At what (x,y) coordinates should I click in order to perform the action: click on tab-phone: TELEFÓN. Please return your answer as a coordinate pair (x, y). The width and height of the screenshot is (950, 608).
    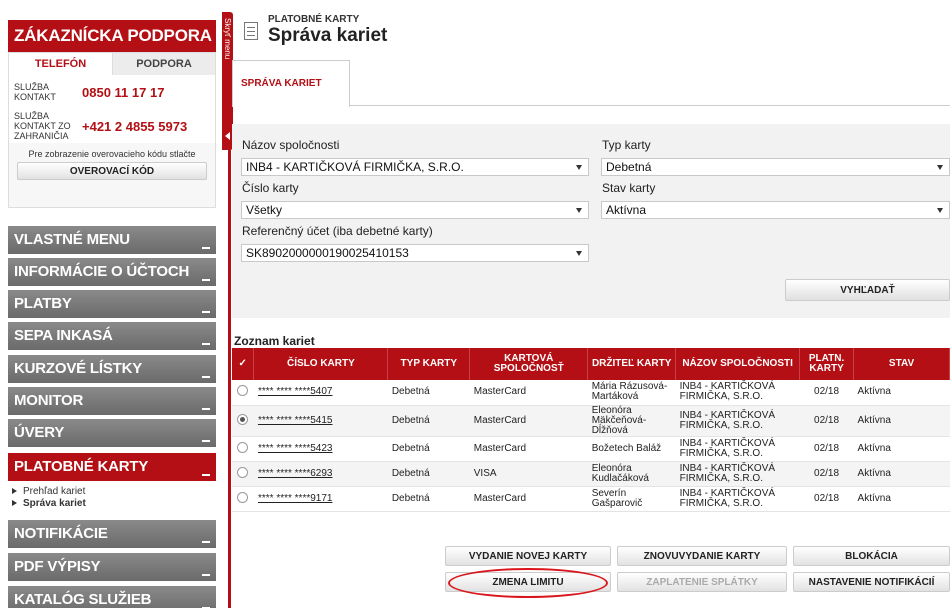
    Looking at the image, I should click on (60, 64).